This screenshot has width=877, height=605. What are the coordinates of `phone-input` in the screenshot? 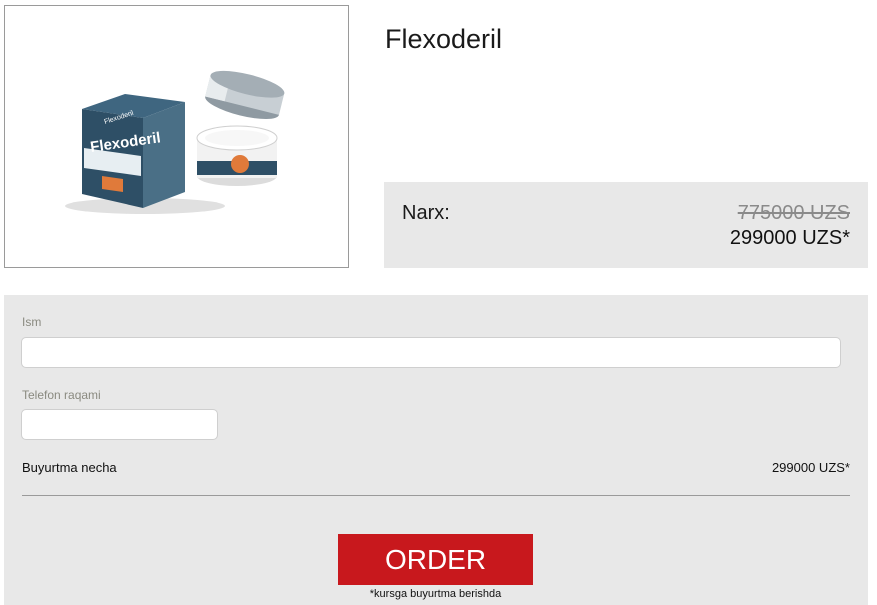 It's located at (119, 424).